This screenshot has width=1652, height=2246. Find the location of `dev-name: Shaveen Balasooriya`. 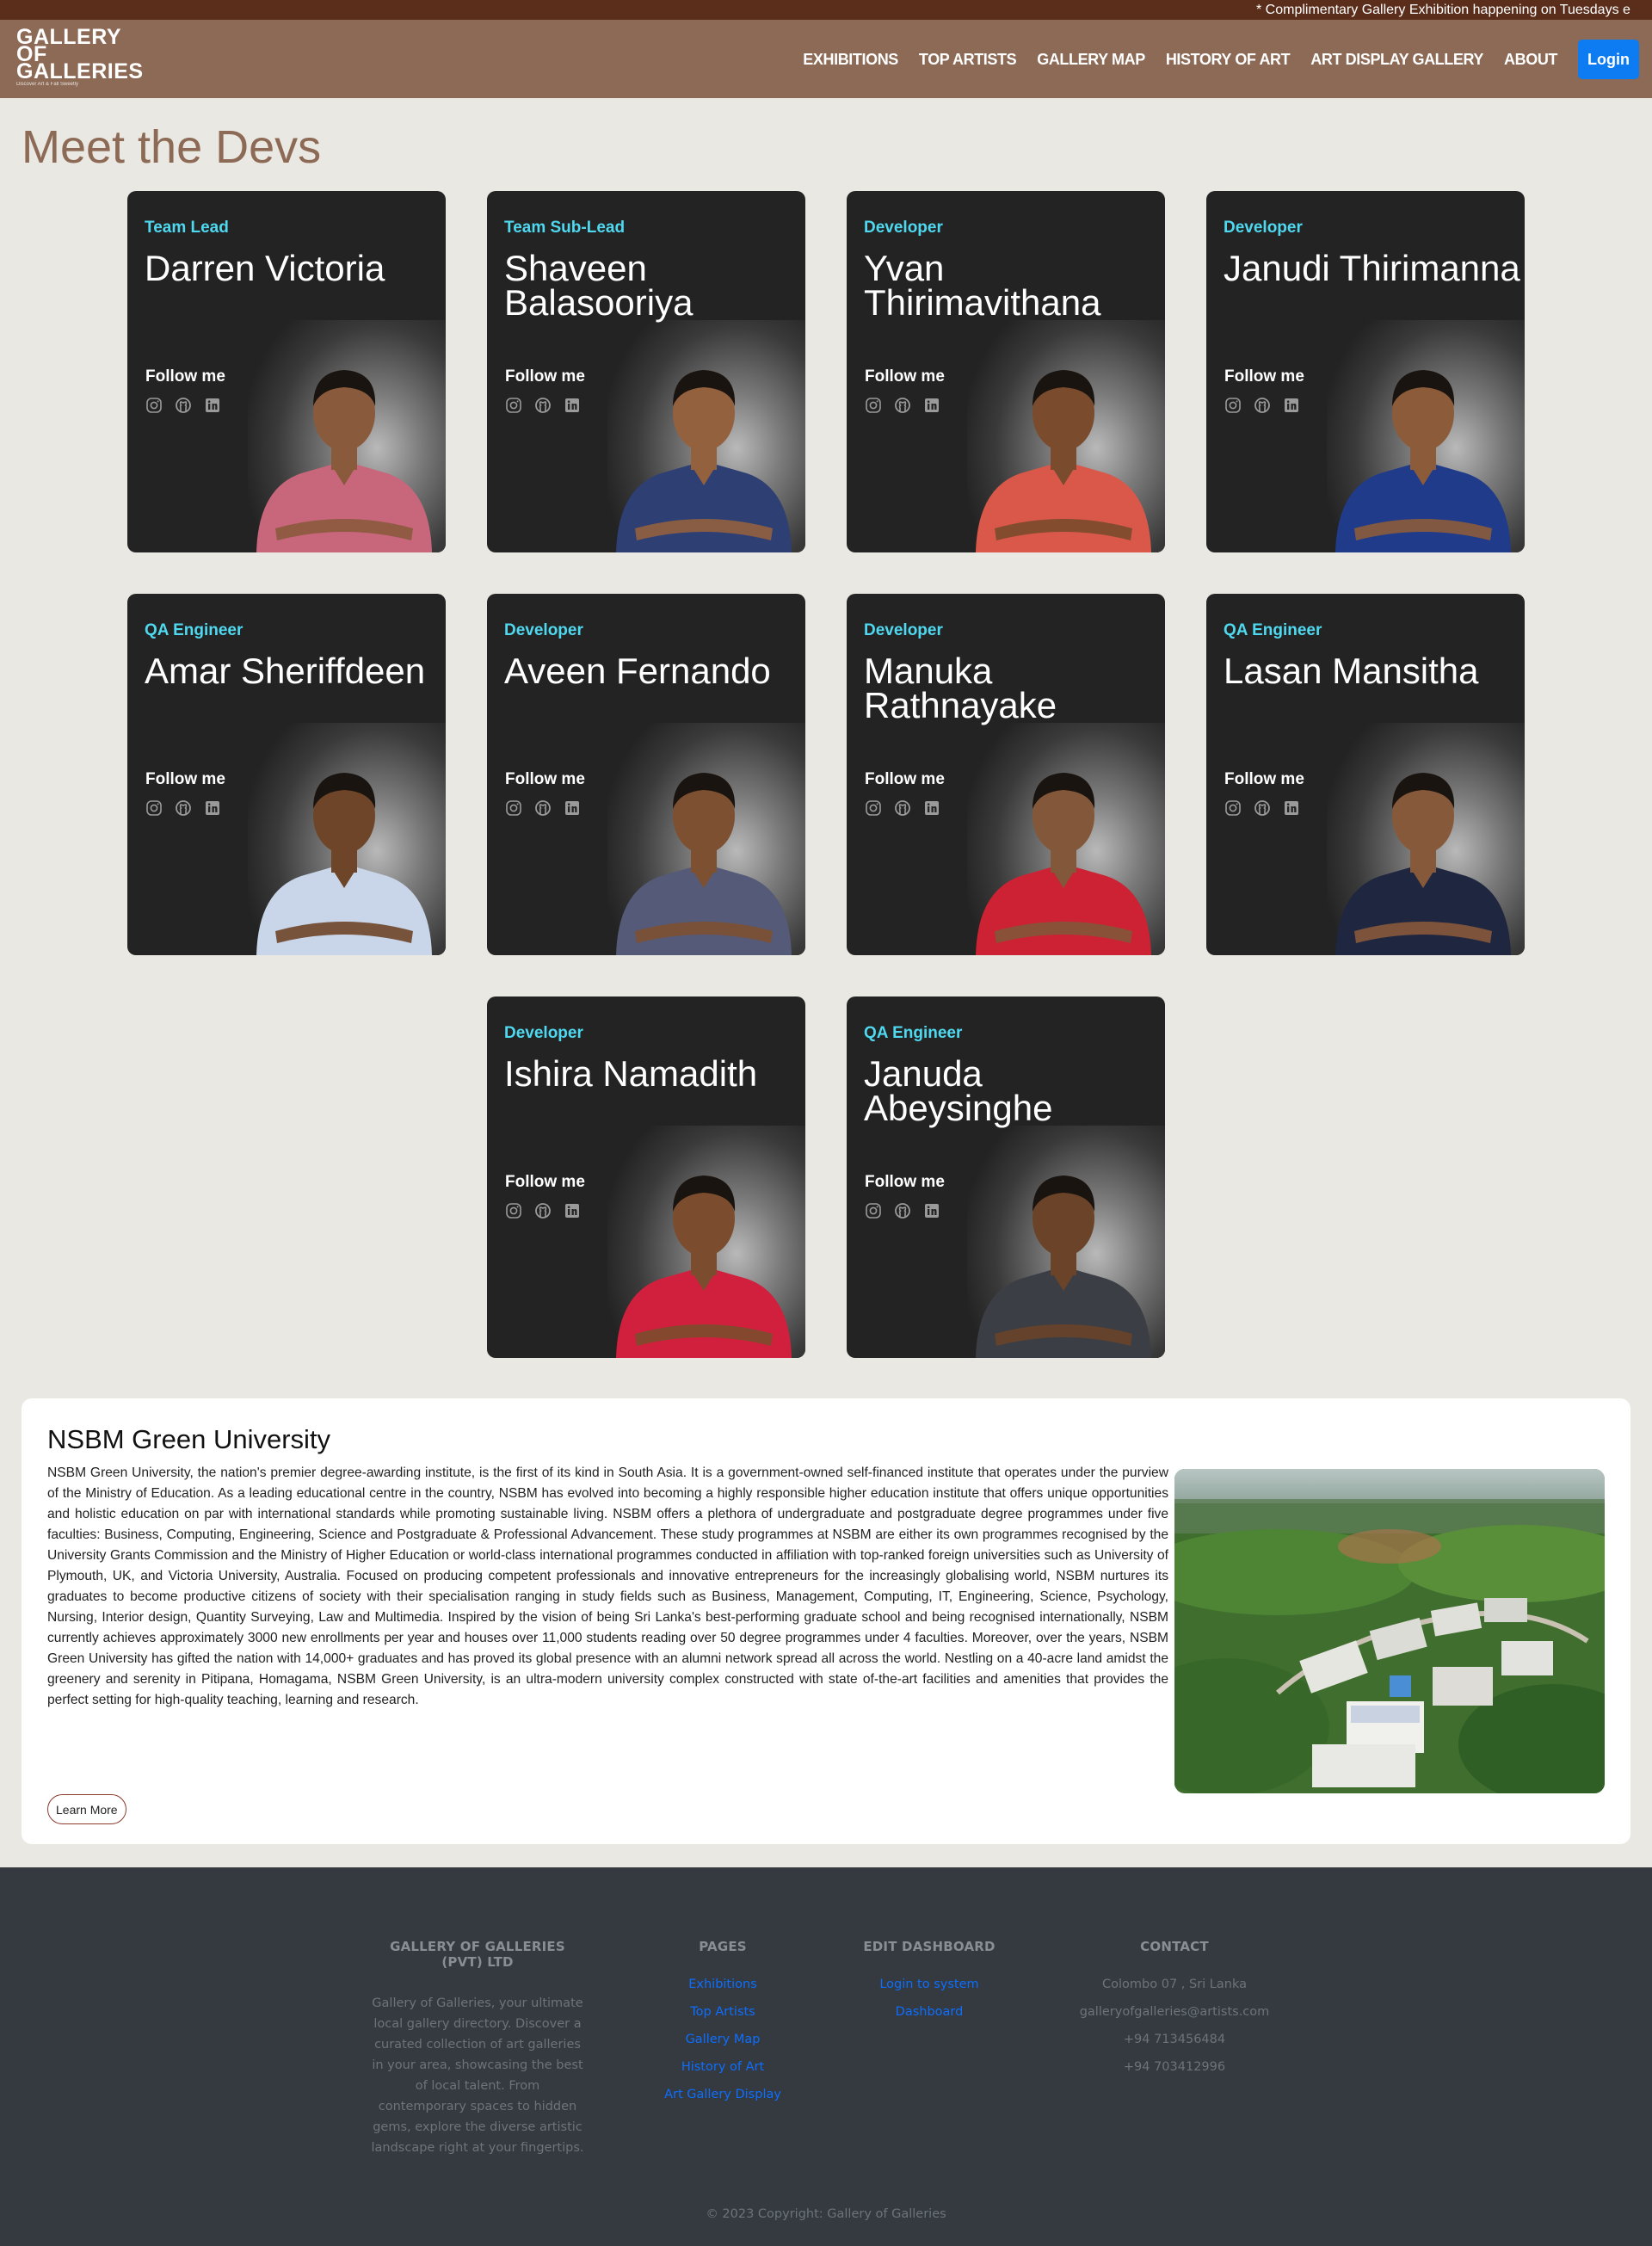

dev-name: Shaveen Balasooriya is located at coordinates (598, 285).